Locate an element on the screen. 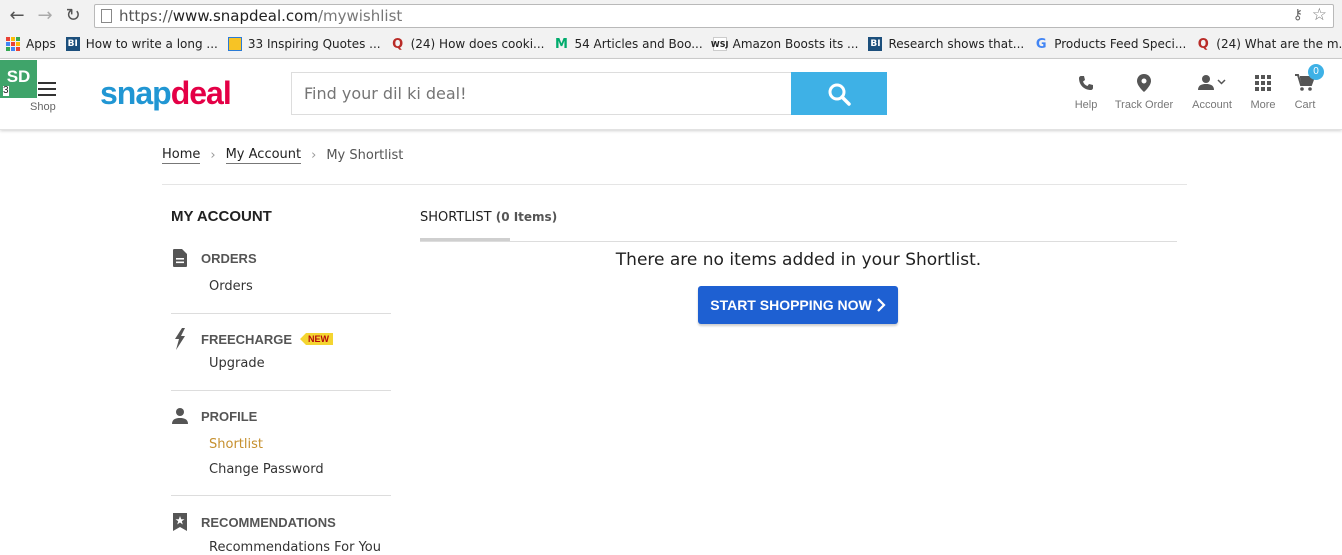  sidebar-link-shortlist: Shortlist is located at coordinates (236, 444).